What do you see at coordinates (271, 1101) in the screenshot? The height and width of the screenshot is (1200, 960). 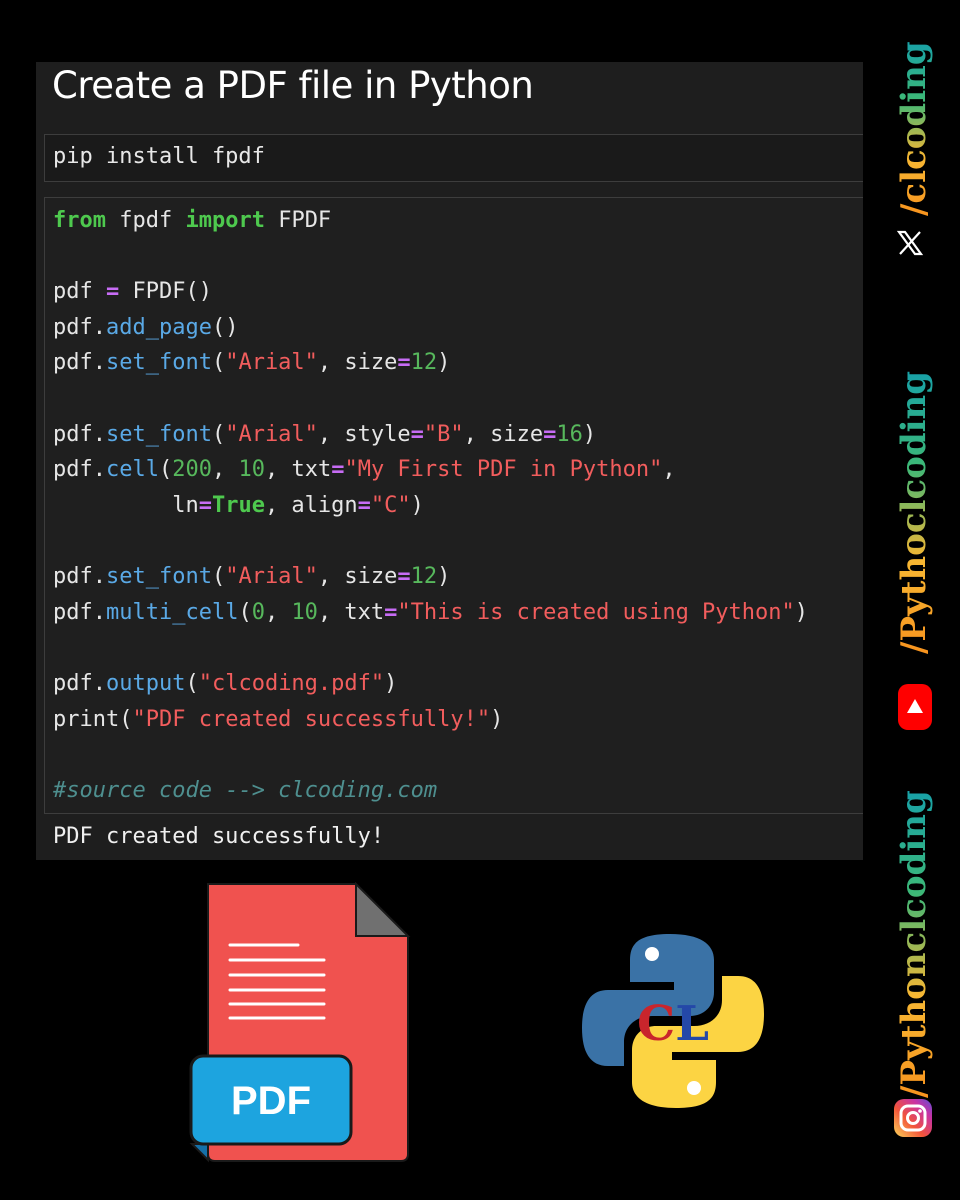 I see `pdf-badge-label: PDF` at bounding box center [271, 1101].